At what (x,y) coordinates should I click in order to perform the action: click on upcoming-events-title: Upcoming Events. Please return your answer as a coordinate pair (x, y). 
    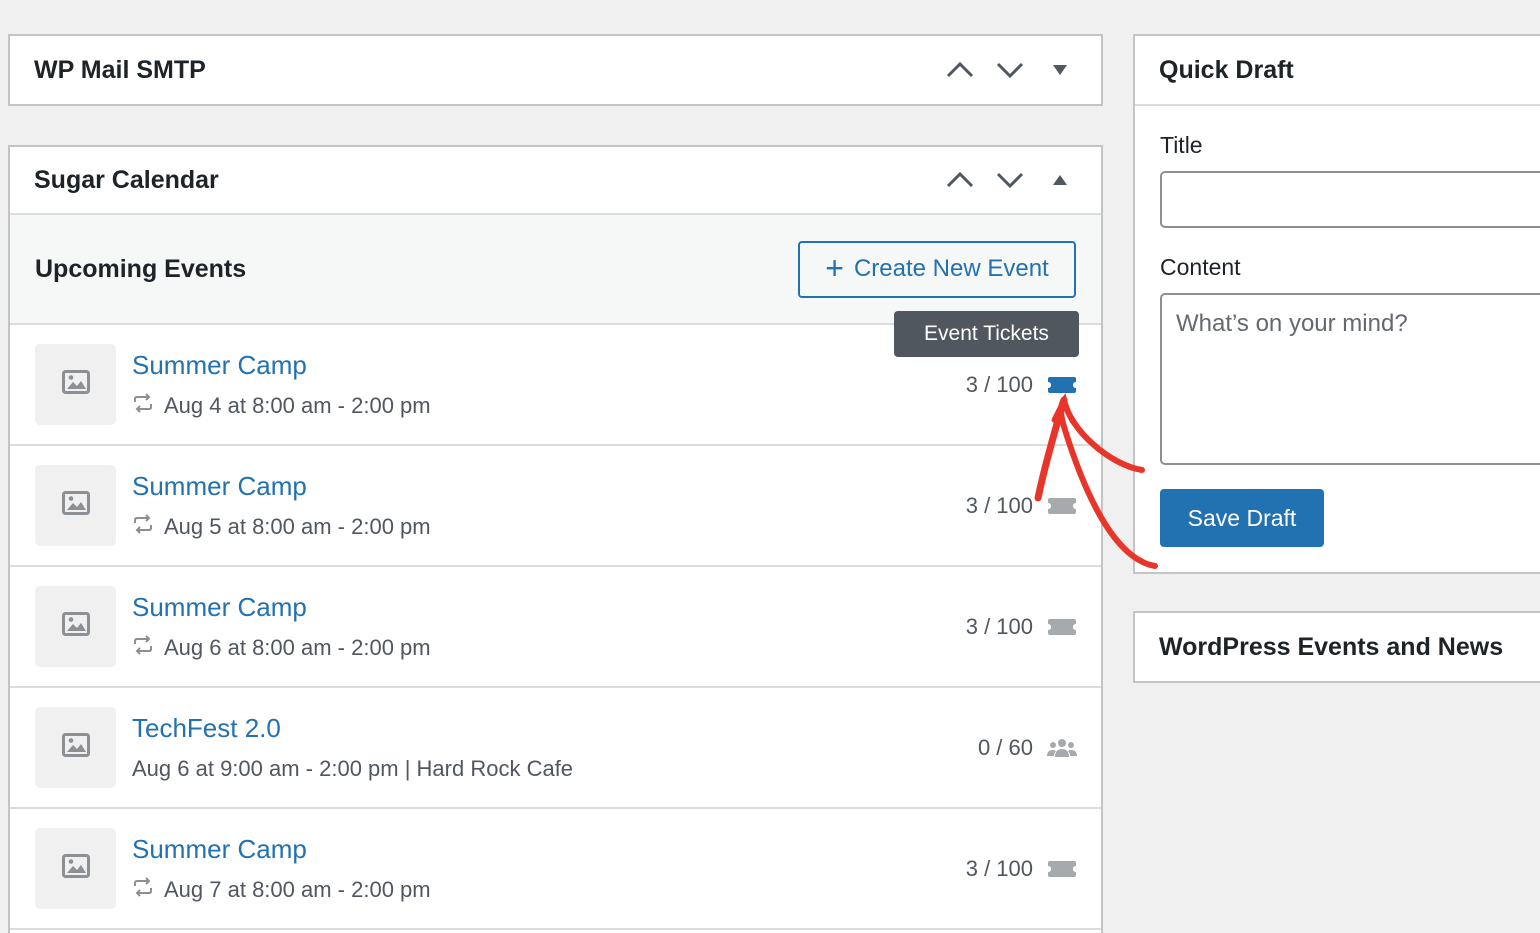
    Looking at the image, I should click on (141, 268).